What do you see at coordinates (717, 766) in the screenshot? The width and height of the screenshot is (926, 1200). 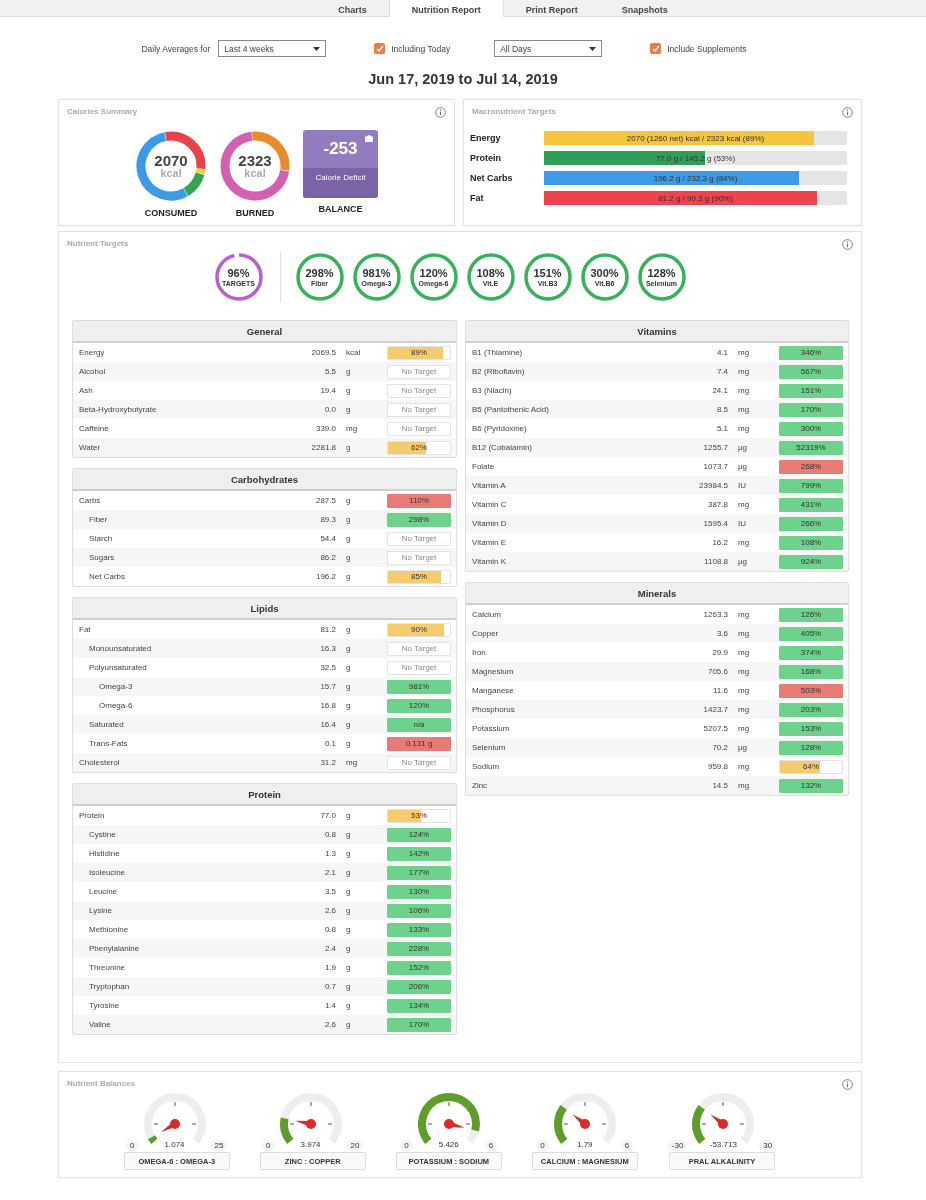 I see `amount: 959.8` at bounding box center [717, 766].